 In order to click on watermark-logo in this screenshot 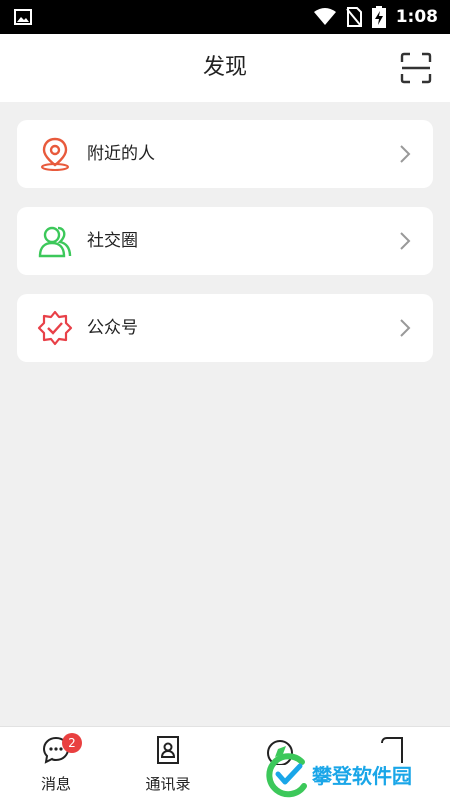, I will do `click(286, 775)`.